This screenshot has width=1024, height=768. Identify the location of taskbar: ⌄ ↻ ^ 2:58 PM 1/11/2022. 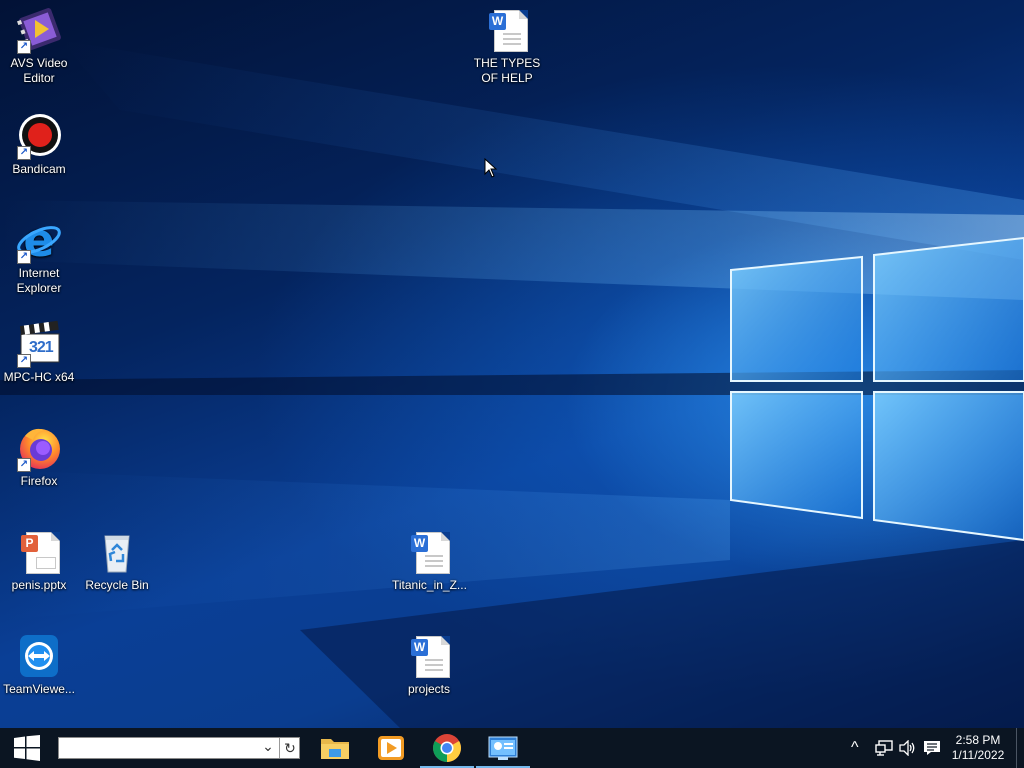
(512, 748).